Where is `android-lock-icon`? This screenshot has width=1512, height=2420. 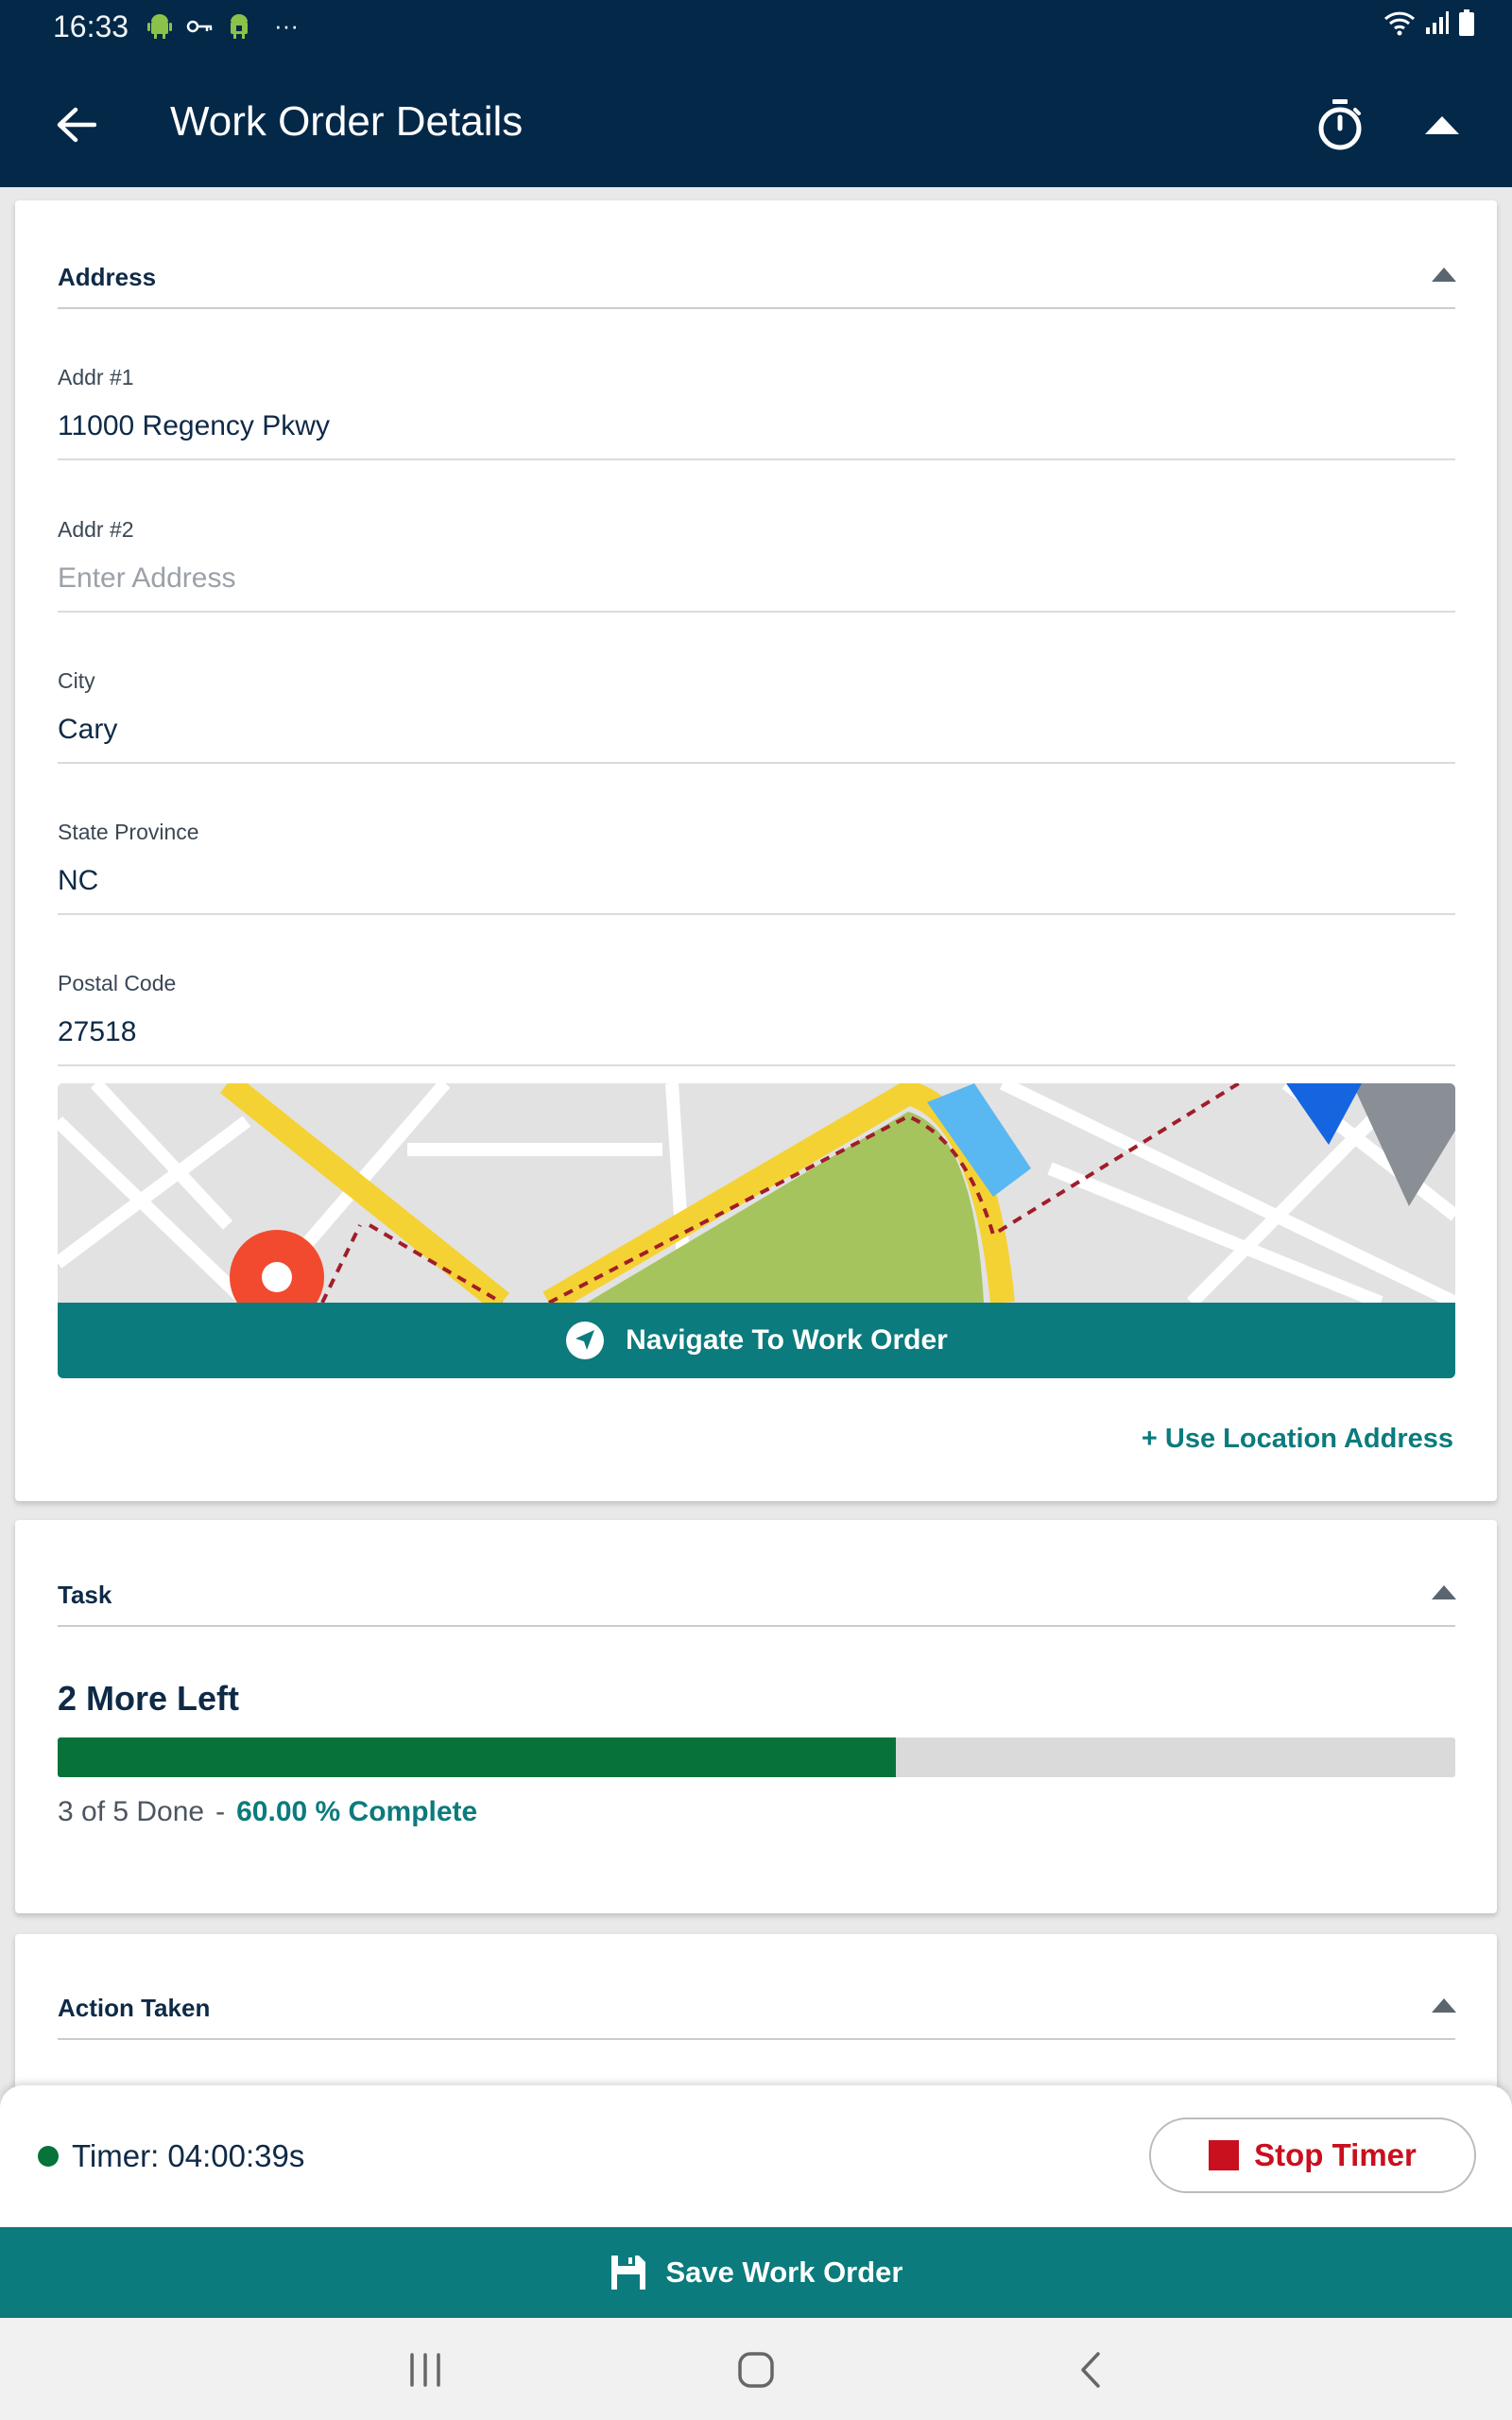 android-lock-icon is located at coordinates (239, 26).